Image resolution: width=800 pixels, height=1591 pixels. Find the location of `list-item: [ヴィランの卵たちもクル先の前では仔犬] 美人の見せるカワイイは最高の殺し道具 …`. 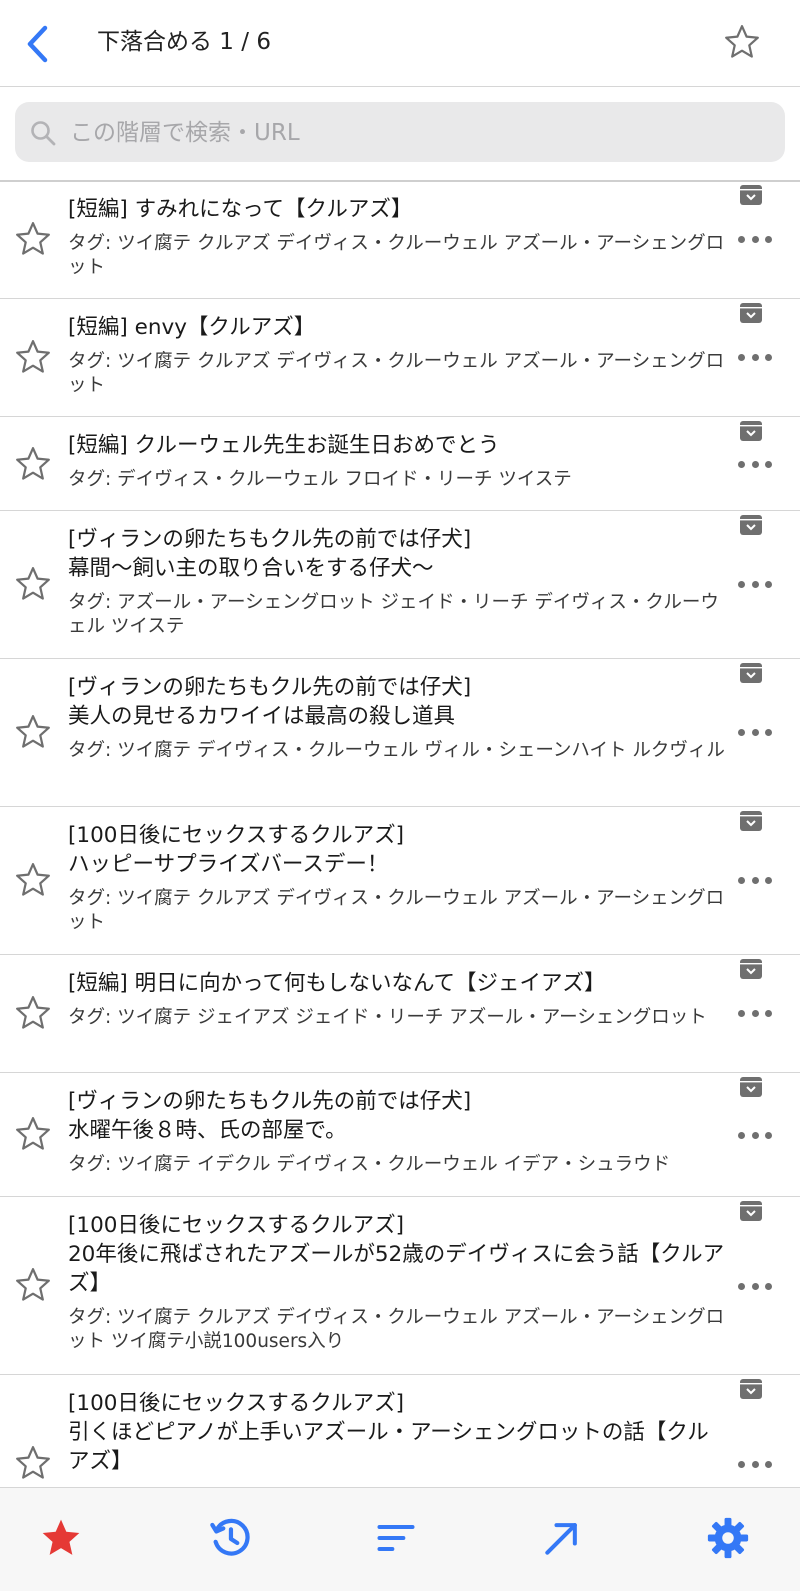

list-item: [ヴィランの卵たちもクル先の前では仔犬] 美人の見せるカワイイは最高の殺し道具 … is located at coordinates (400, 733).